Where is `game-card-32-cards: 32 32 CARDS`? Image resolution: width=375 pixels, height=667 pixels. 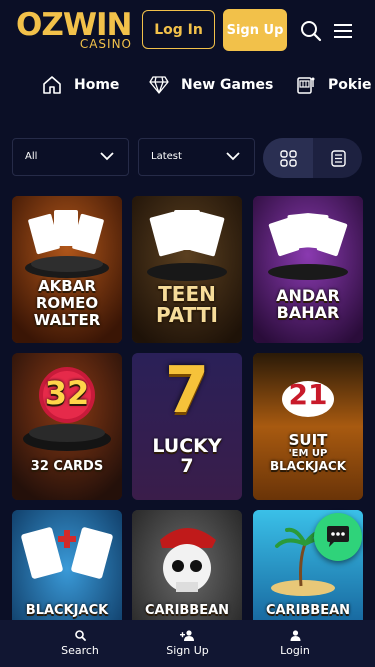
game-card-32-cards: 32 32 CARDS is located at coordinates (67, 426).